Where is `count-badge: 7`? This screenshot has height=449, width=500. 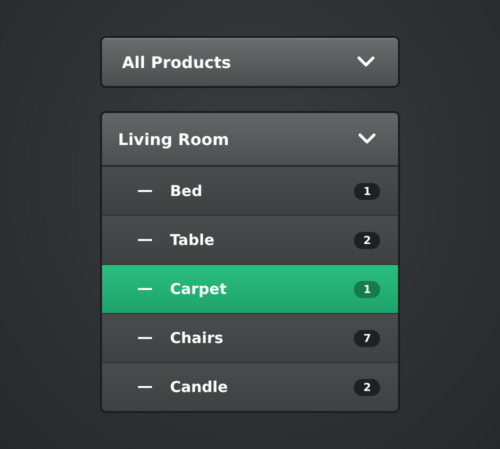 count-badge: 7 is located at coordinates (367, 338).